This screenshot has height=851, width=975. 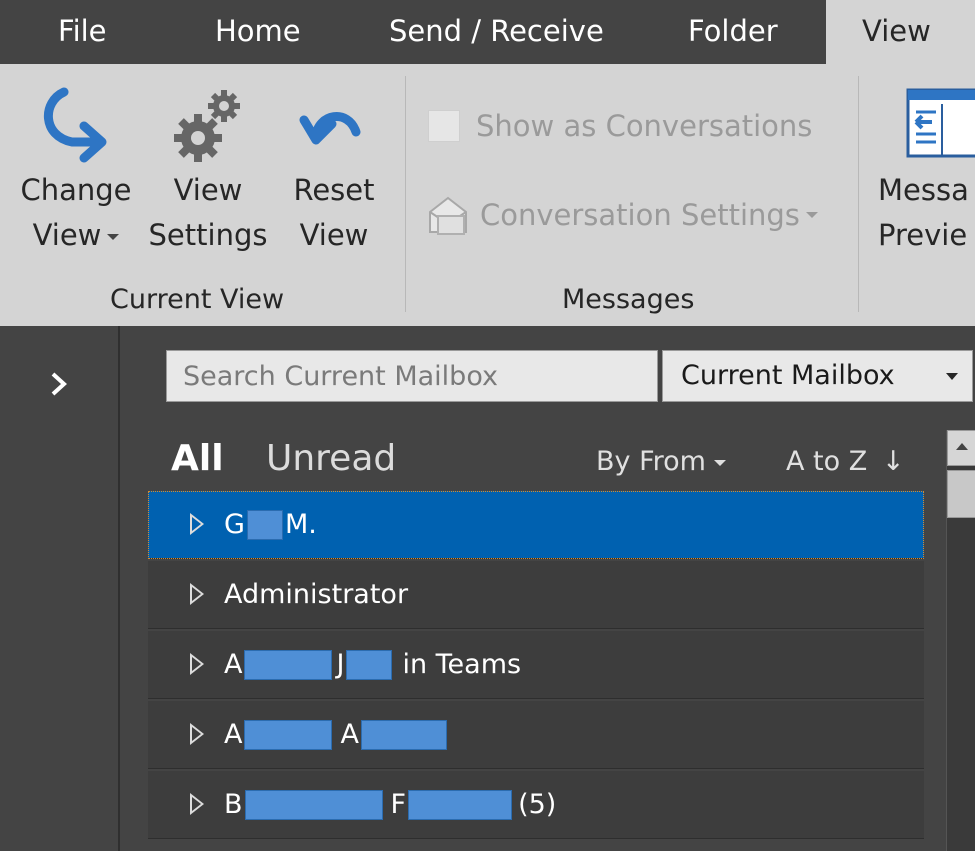 What do you see at coordinates (316, 594) in the screenshot?
I see `sender-name: Administrator` at bounding box center [316, 594].